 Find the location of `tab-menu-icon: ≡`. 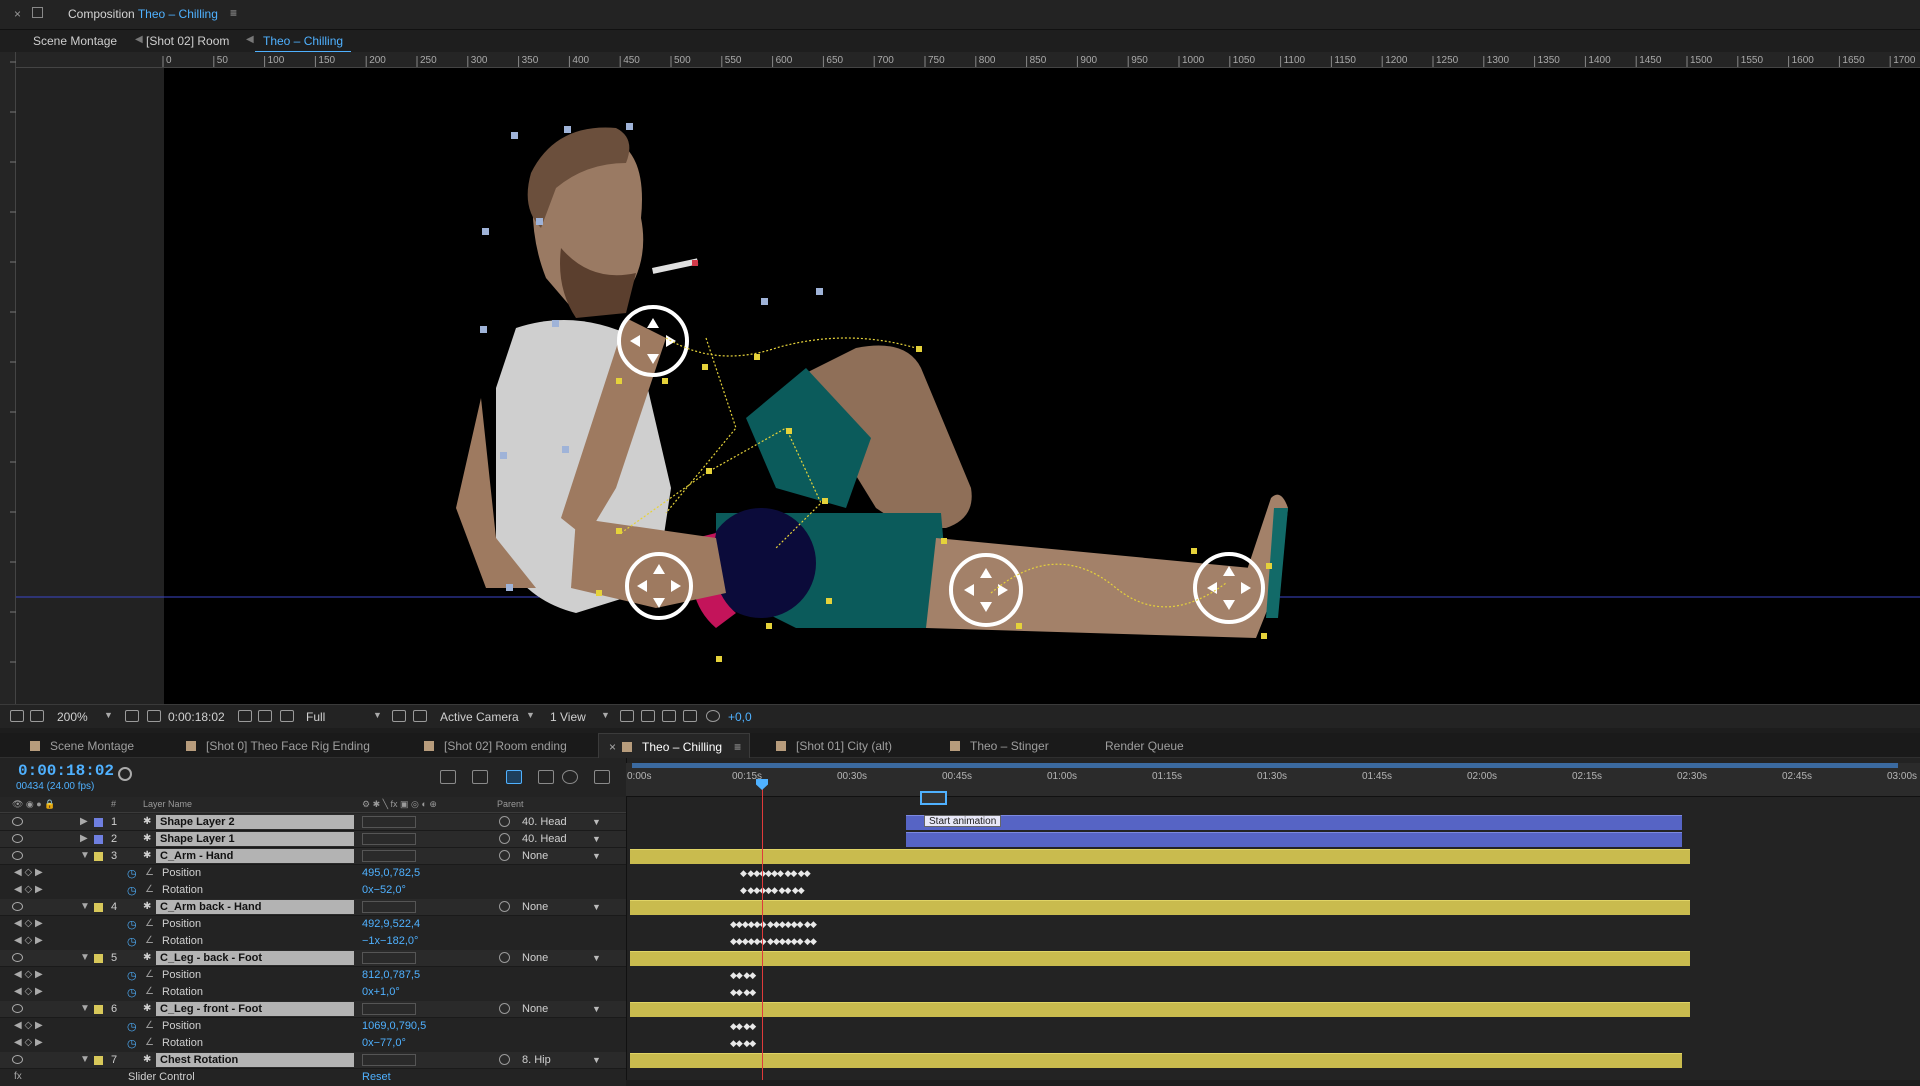

tab-menu-icon: ≡ is located at coordinates (737, 747).